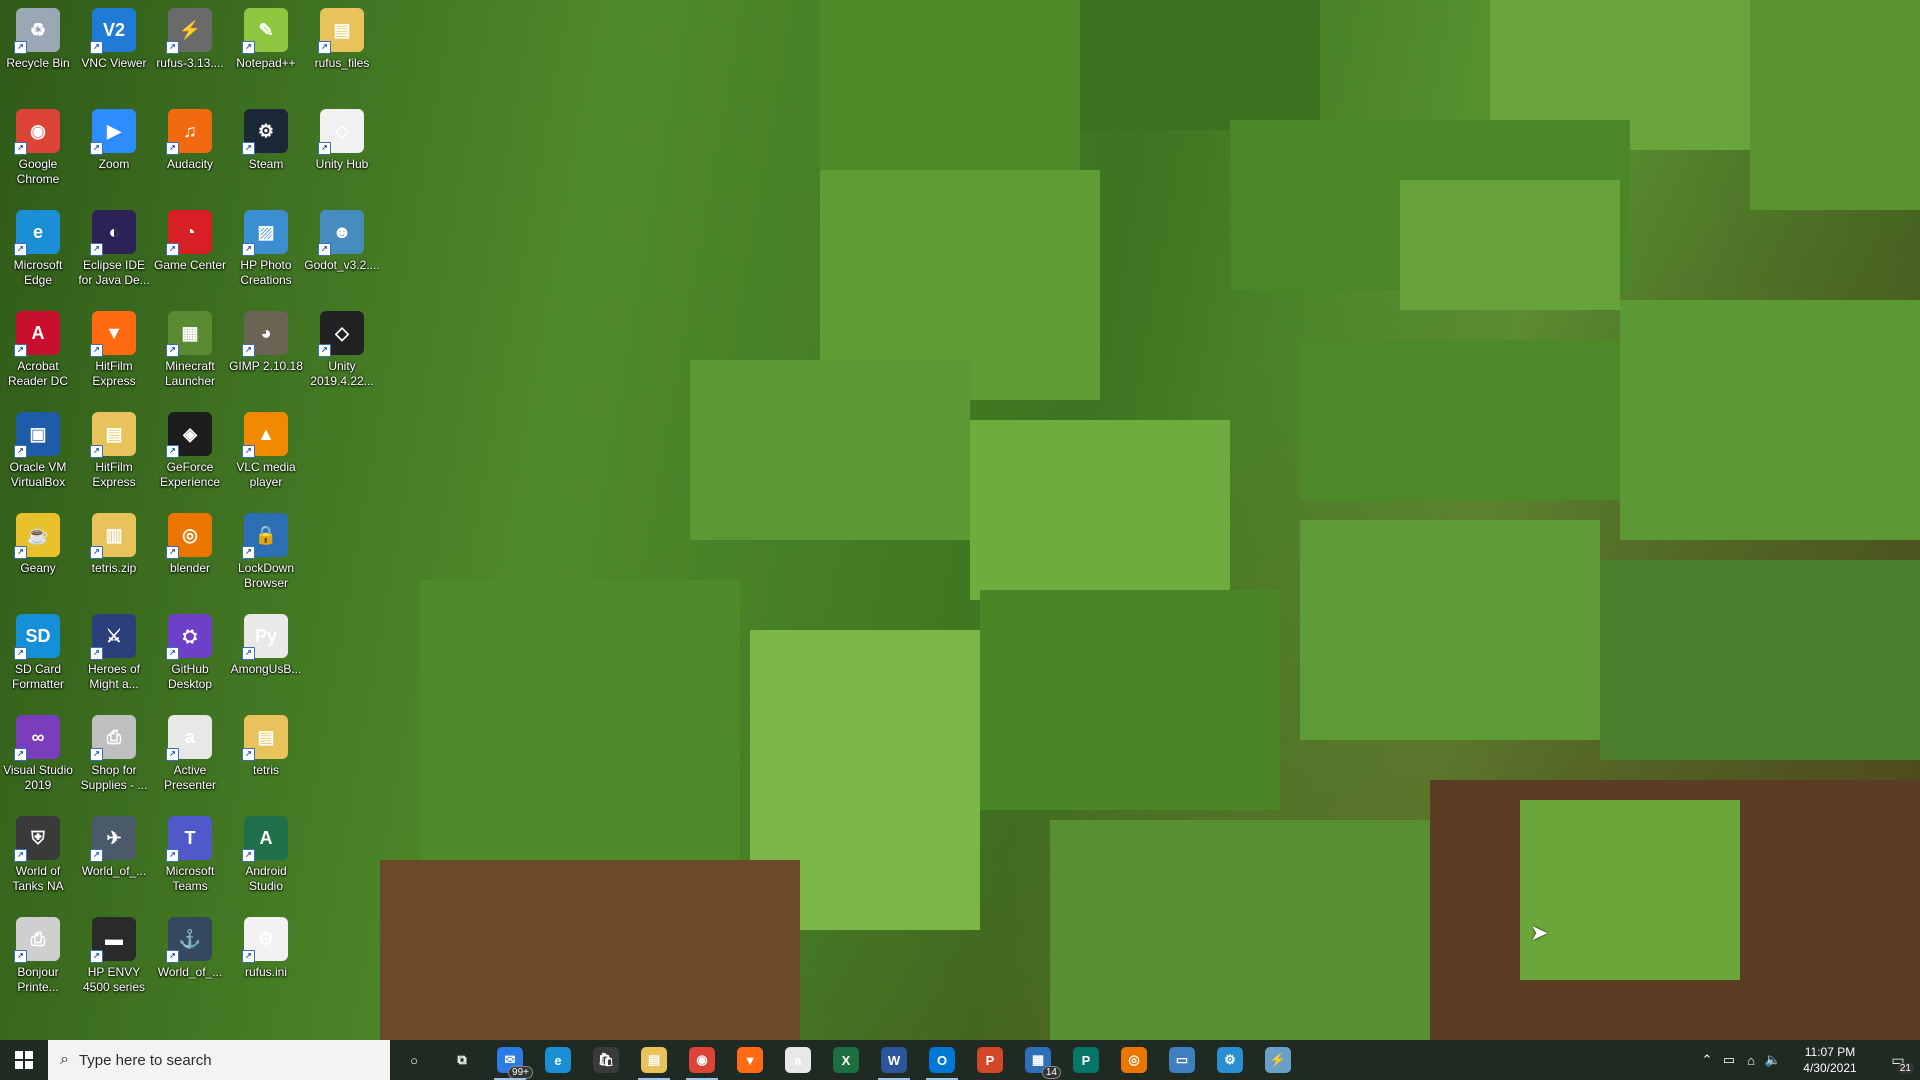 This screenshot has width=1920, height=1080. I want to click on desktop-icon: ☕ ↗ Geany, so click(38, 554).